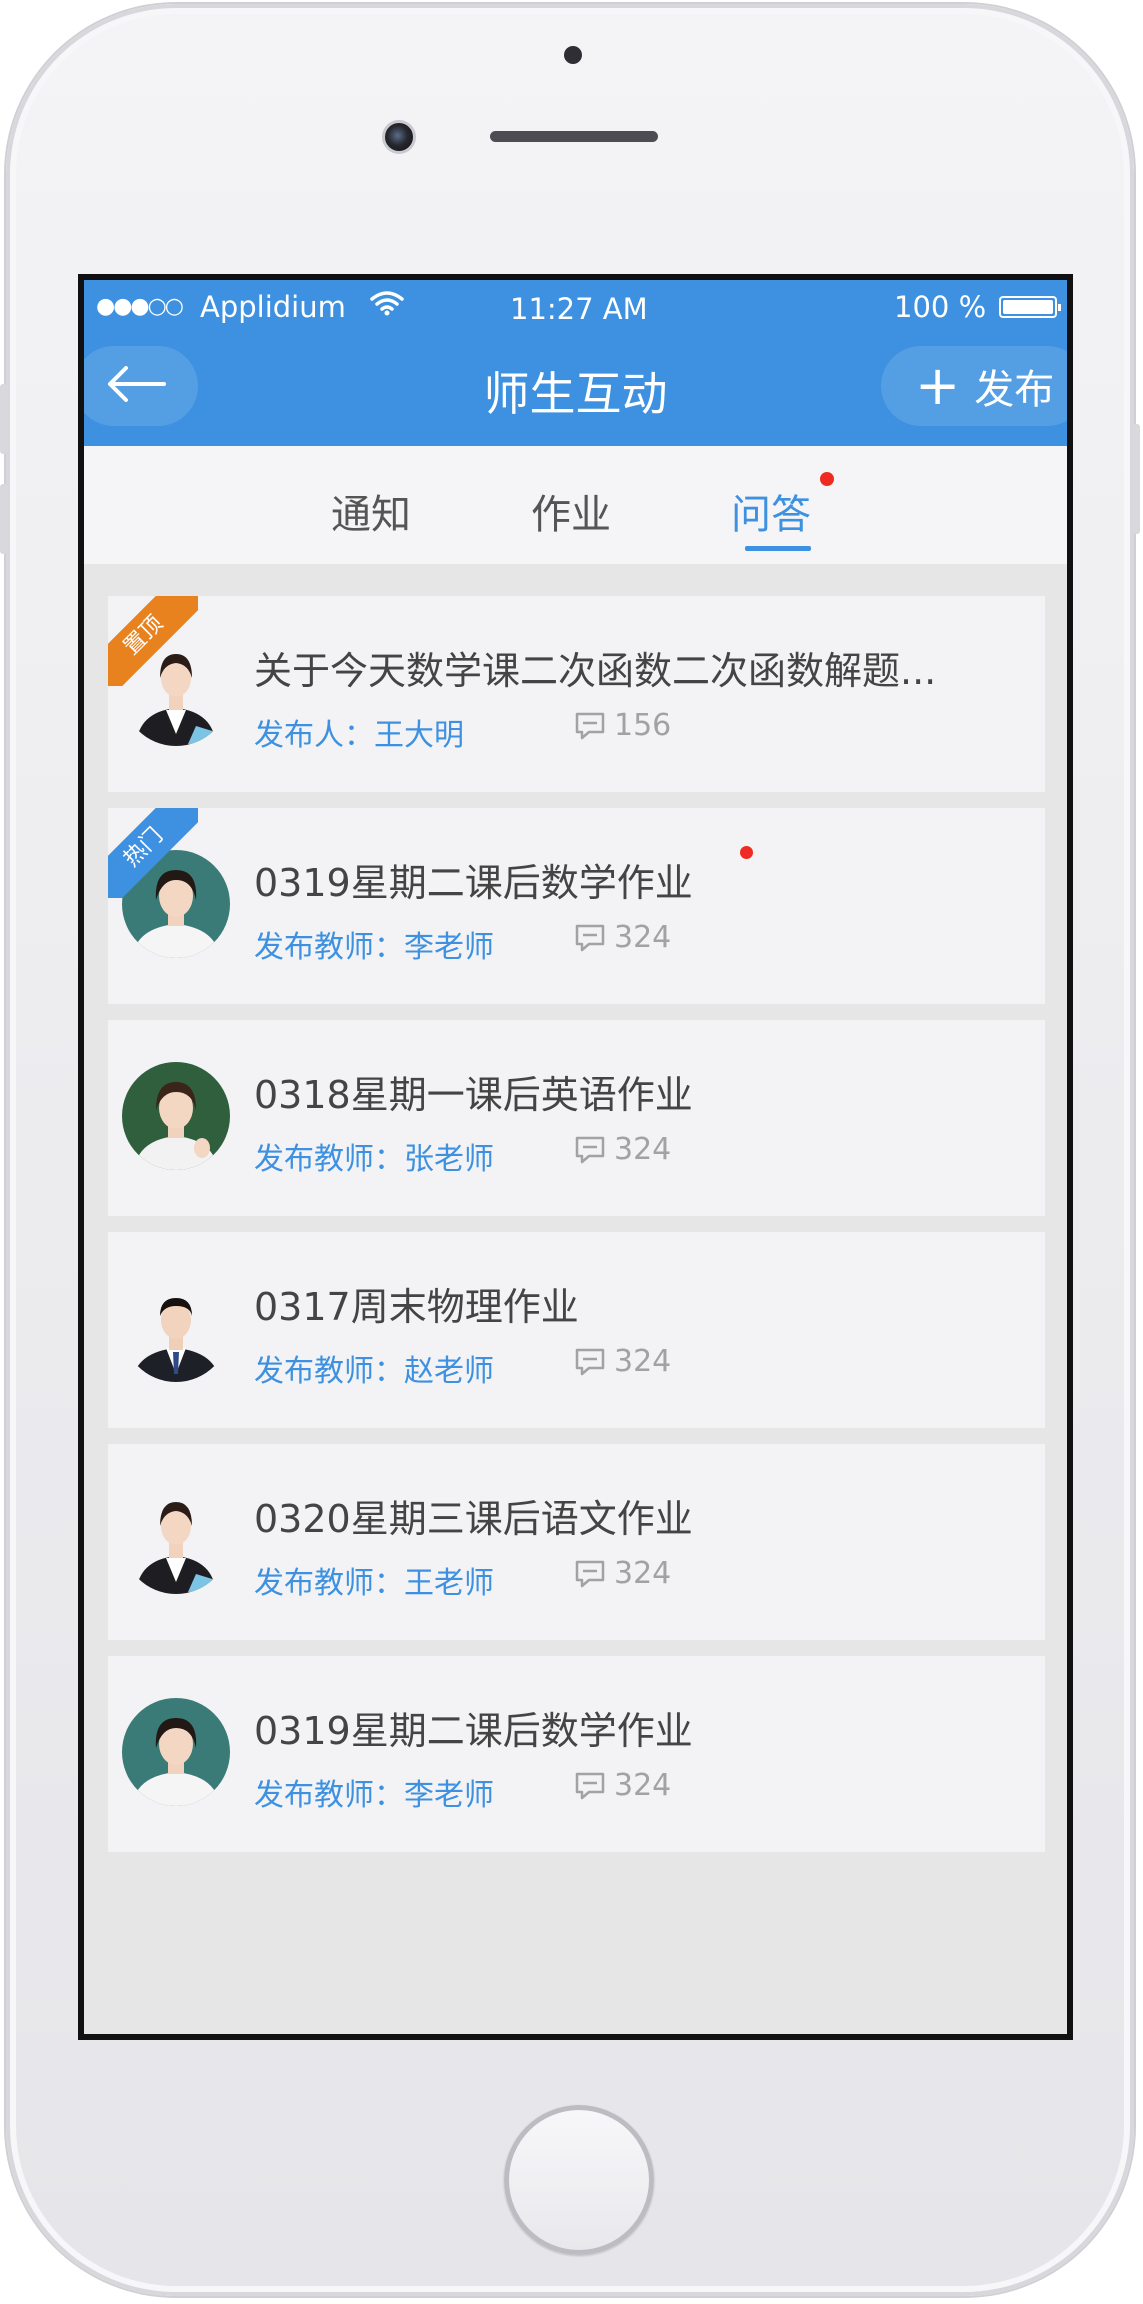  I want to click on item-author: 发布人：王大明, so click(359, 735).